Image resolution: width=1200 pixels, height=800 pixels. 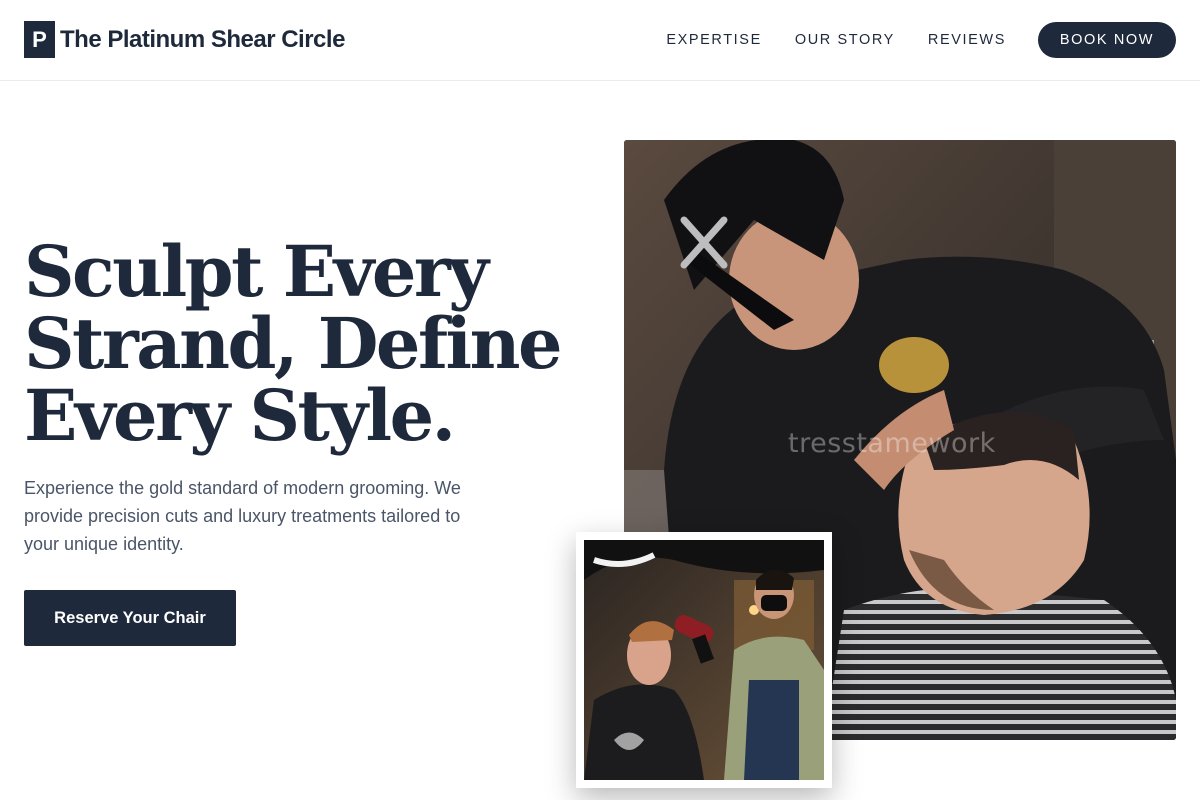 What do you see at coordinates (967, 40) in the screenshot?
I see `nav-link-reviews: REVIEWS` at bounding box center [967, 40].